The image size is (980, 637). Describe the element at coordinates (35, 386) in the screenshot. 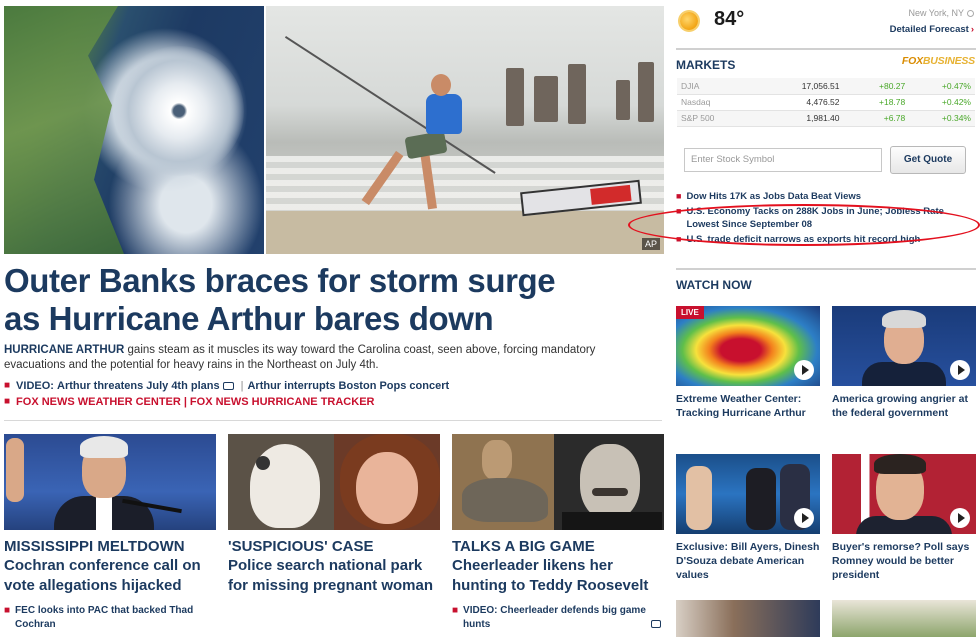

I see `video-prefix: VIDEO:` at that location.